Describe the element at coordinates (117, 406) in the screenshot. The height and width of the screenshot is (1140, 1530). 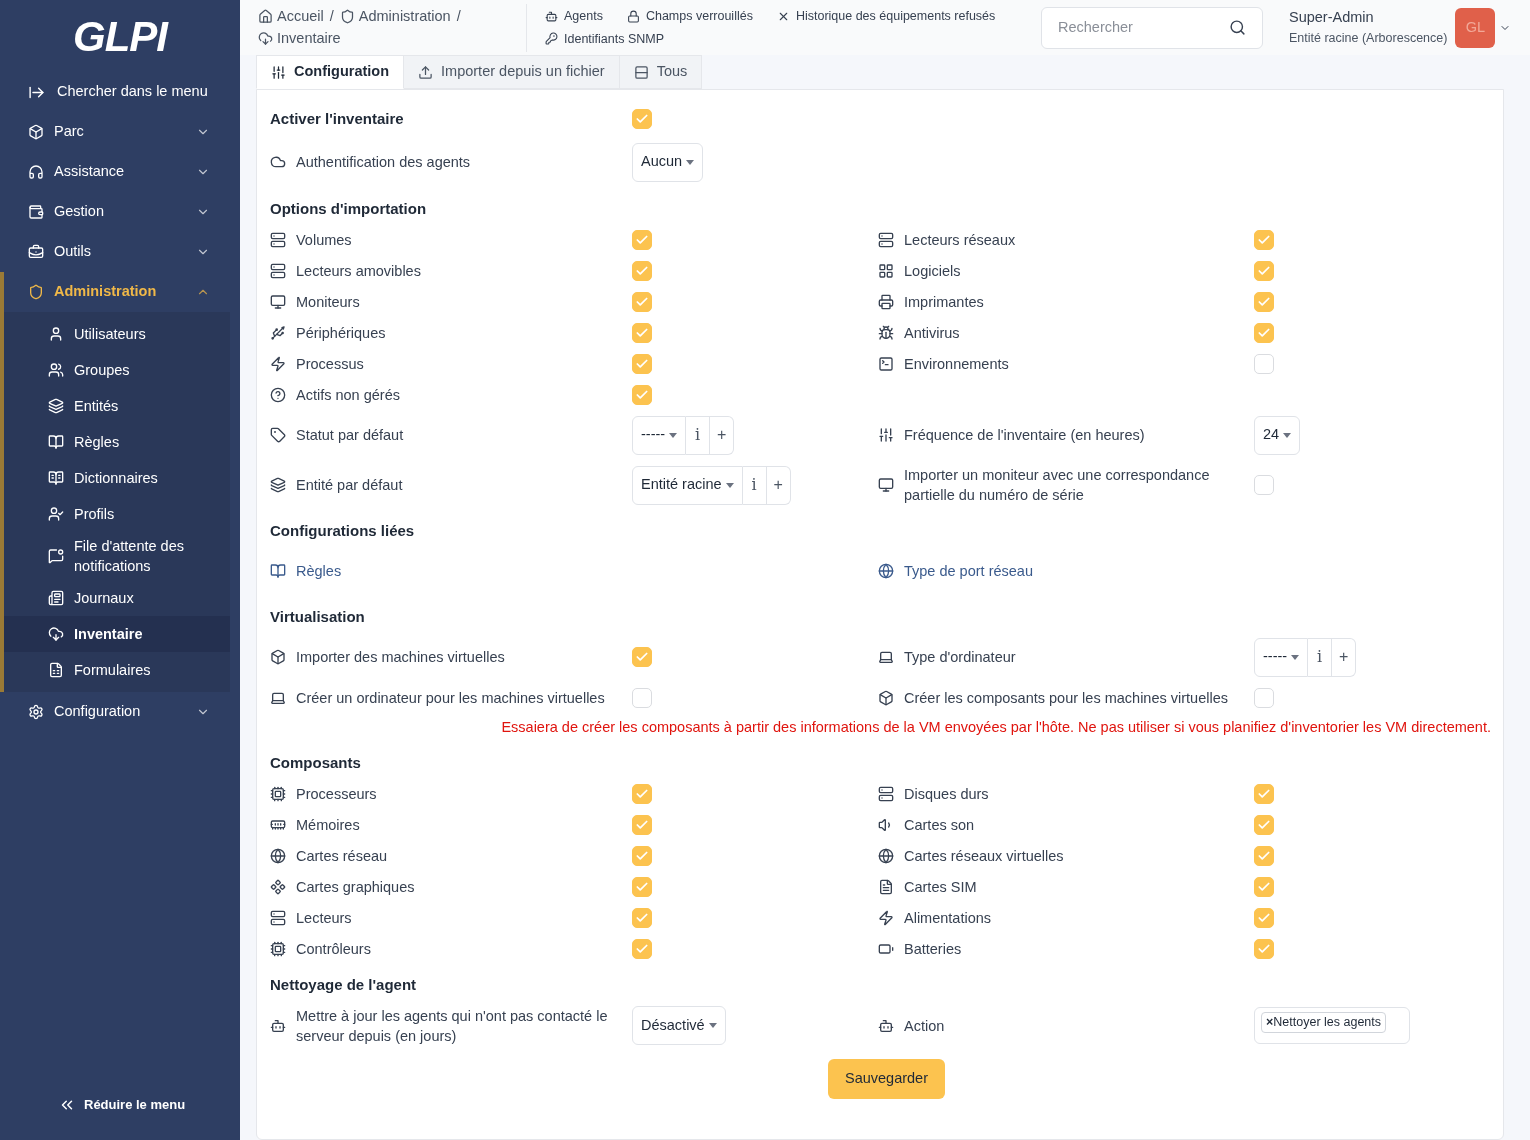
I see `submenu-item: Entités` at that location.